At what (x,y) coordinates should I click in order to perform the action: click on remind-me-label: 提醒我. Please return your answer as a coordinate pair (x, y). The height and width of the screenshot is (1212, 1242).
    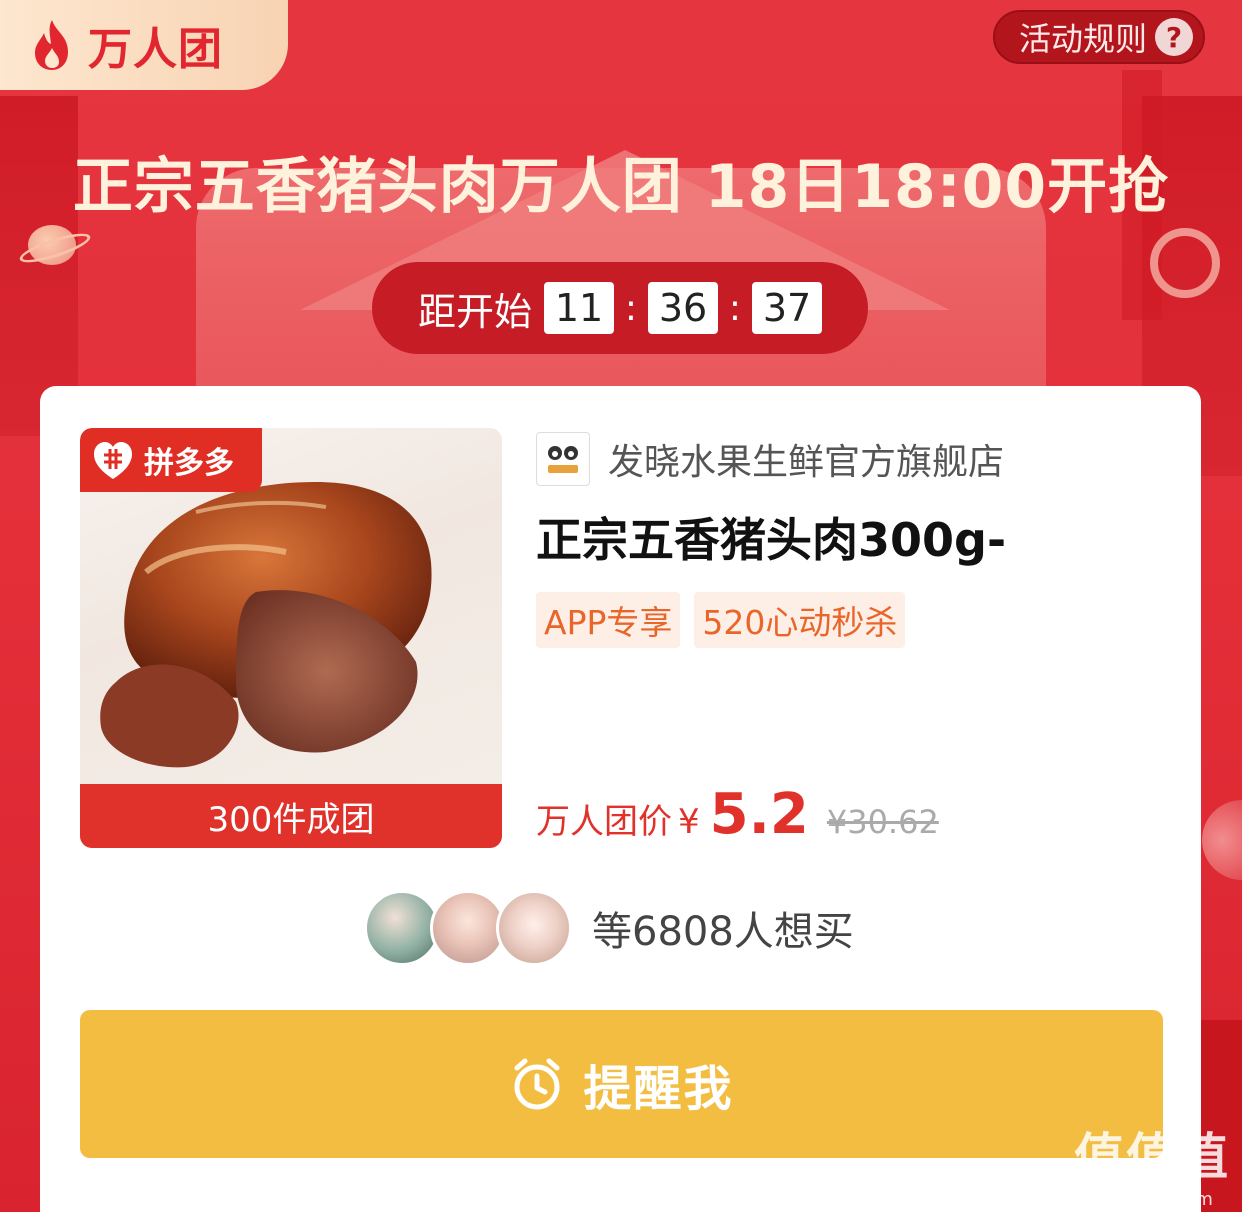
    Looking at the image, I should click on (658, 1089).